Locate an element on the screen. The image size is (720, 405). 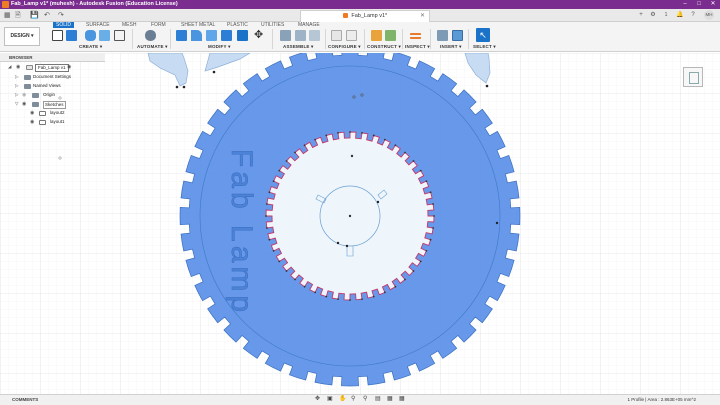
insert-image-icon is located at coordinates (457, 35).